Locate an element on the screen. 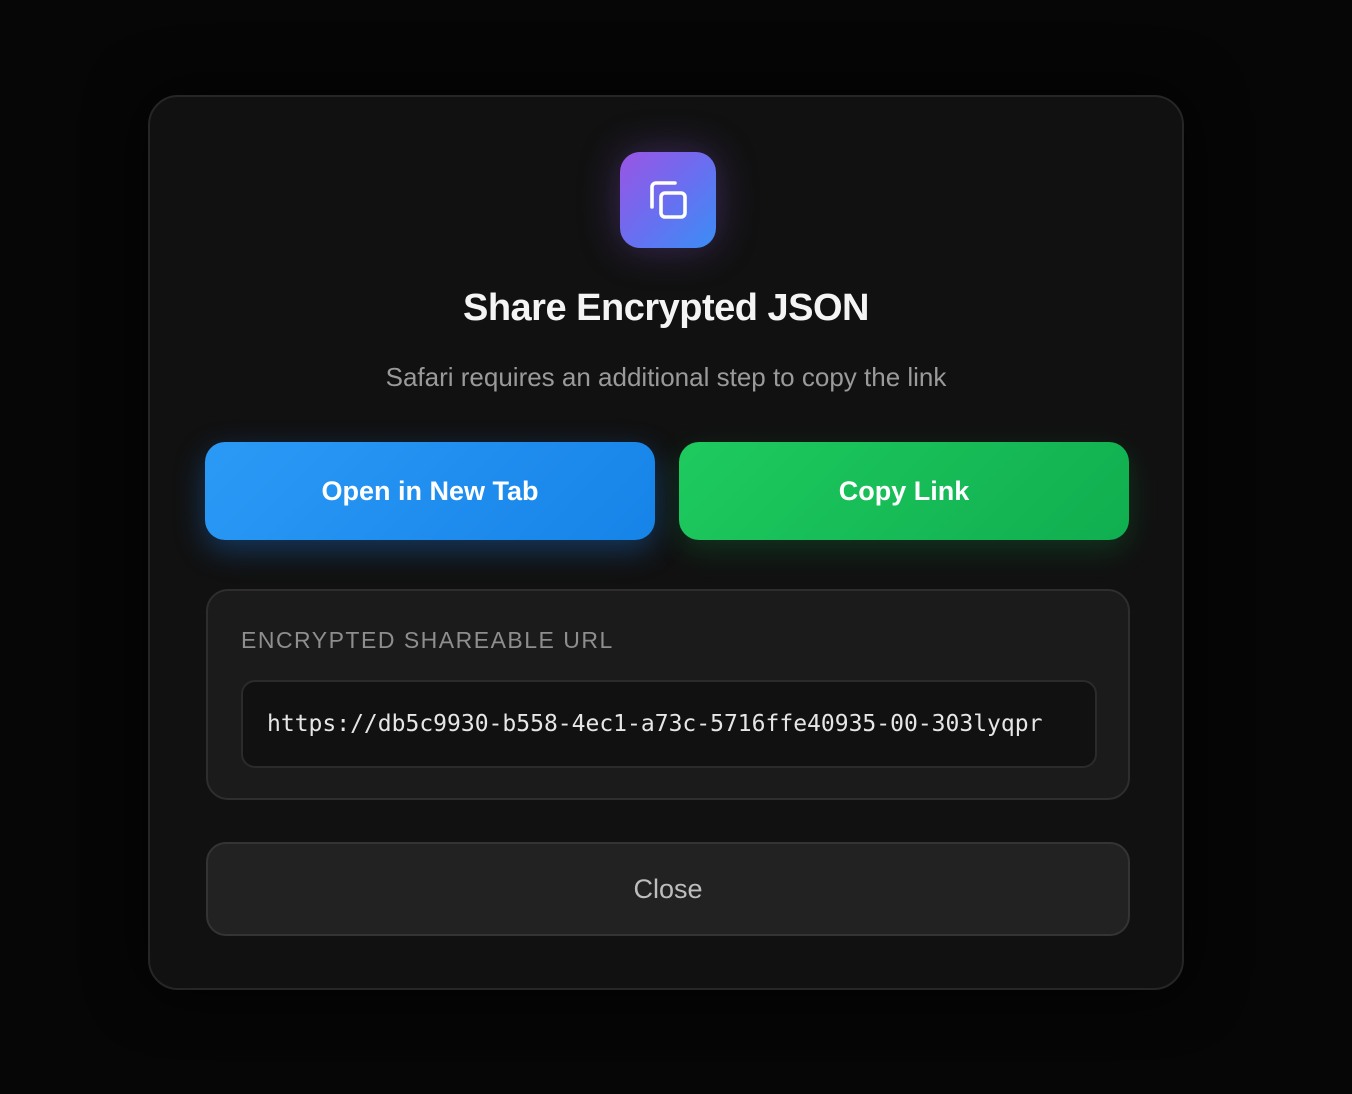  dialog-title: Share Encrypted JSON is located at coordinates (666, 308).